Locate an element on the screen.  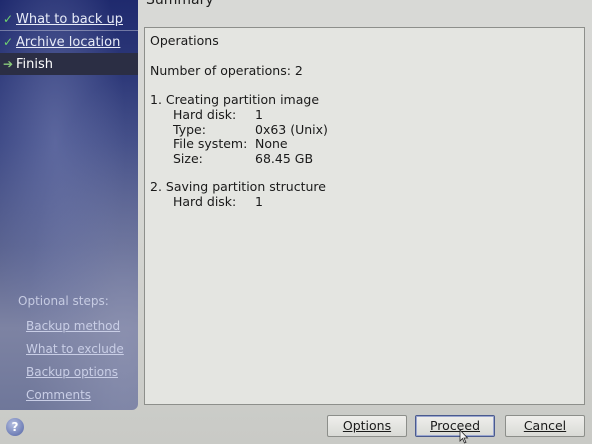
sidebar-step-what-to-back-up: ✓ What to back up is located at coordinates (69, 19).